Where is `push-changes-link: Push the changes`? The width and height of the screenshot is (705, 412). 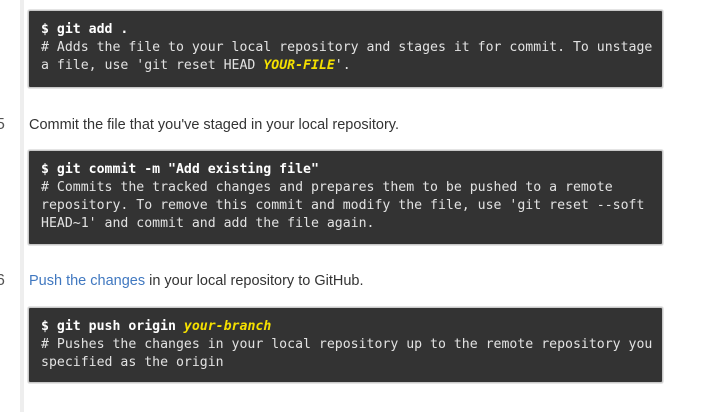
push-changes-link: Push the changes is located at coordinates (87, 281).